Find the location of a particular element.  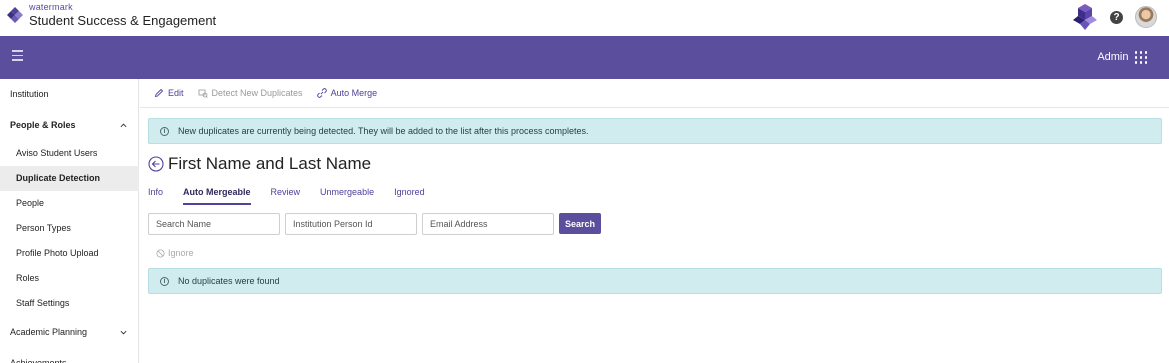

sidebar-item-people-roles: People & Roles is located at coordinates (69, 125).